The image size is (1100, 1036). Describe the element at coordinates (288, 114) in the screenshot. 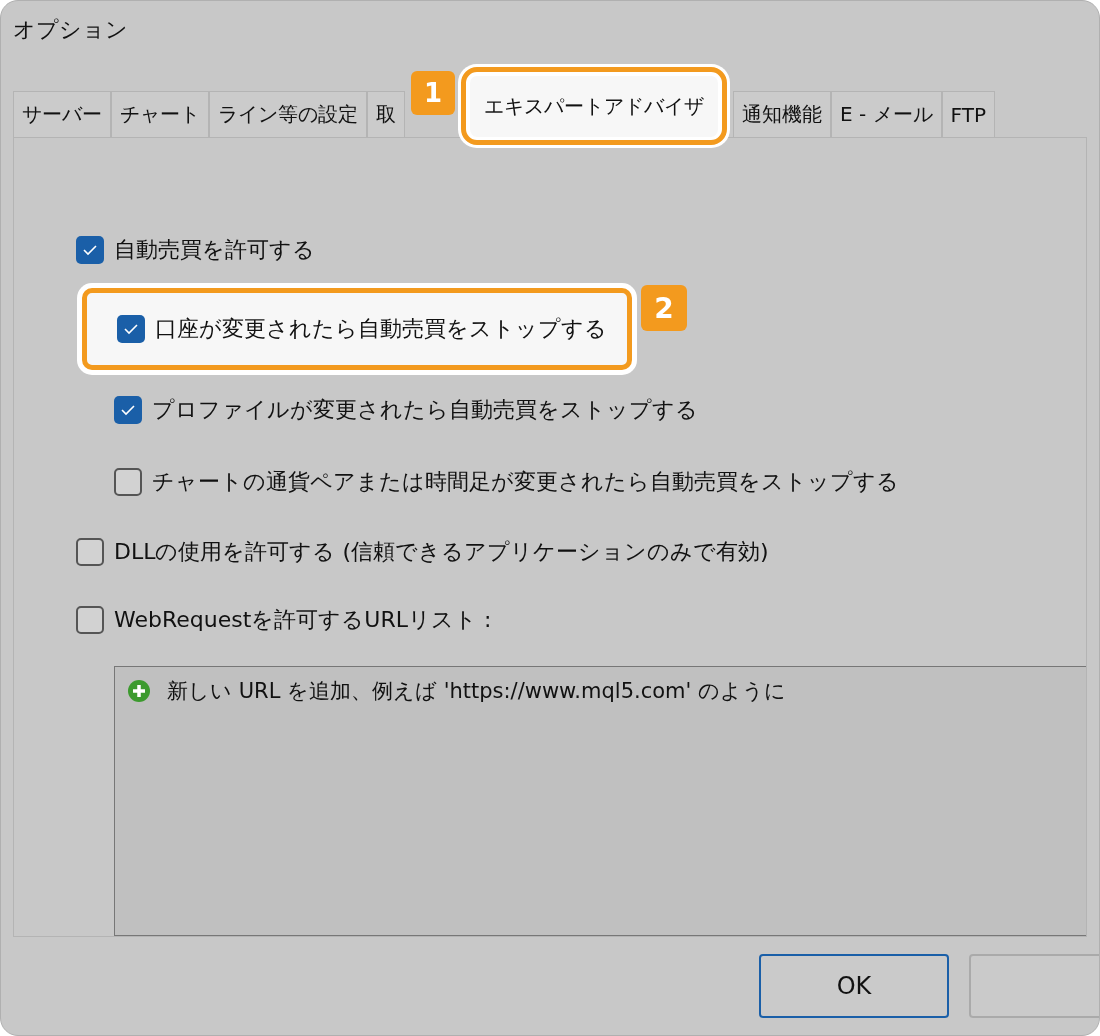

I see `tab: ライン等の設定` at that location.